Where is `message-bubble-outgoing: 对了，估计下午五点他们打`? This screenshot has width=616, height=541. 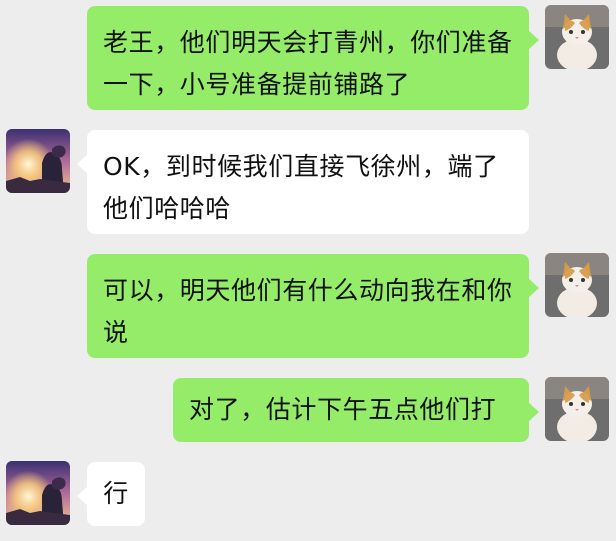 message-bubble-outgoing: 对了，估计下午五点他们打 is located at coordinates (356, 410).